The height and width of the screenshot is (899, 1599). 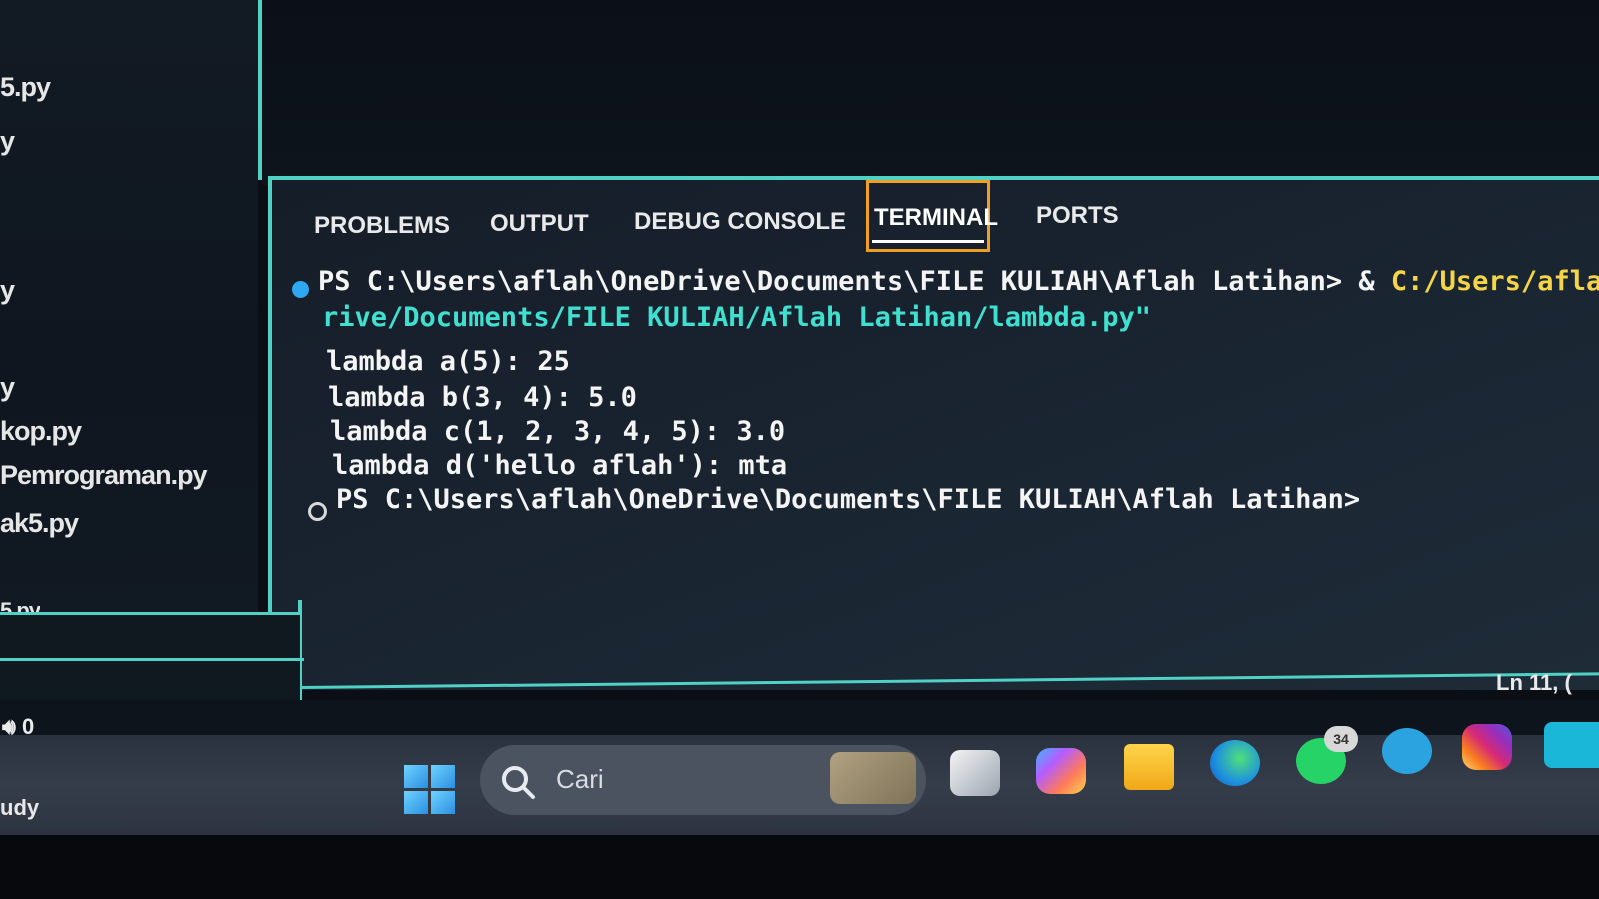 I want to click on active-tab-underline, so click(x=928, y=241).